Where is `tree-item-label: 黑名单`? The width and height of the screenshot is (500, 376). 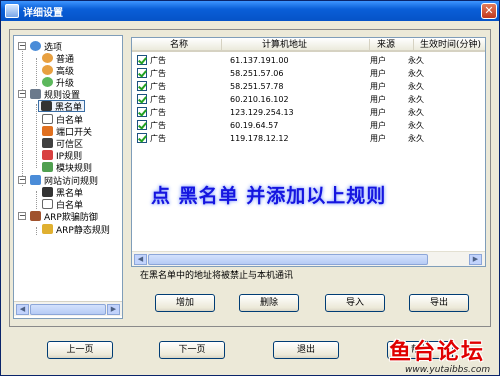 tree-item-label: 黑名单 is located at coordinates (69, 107).